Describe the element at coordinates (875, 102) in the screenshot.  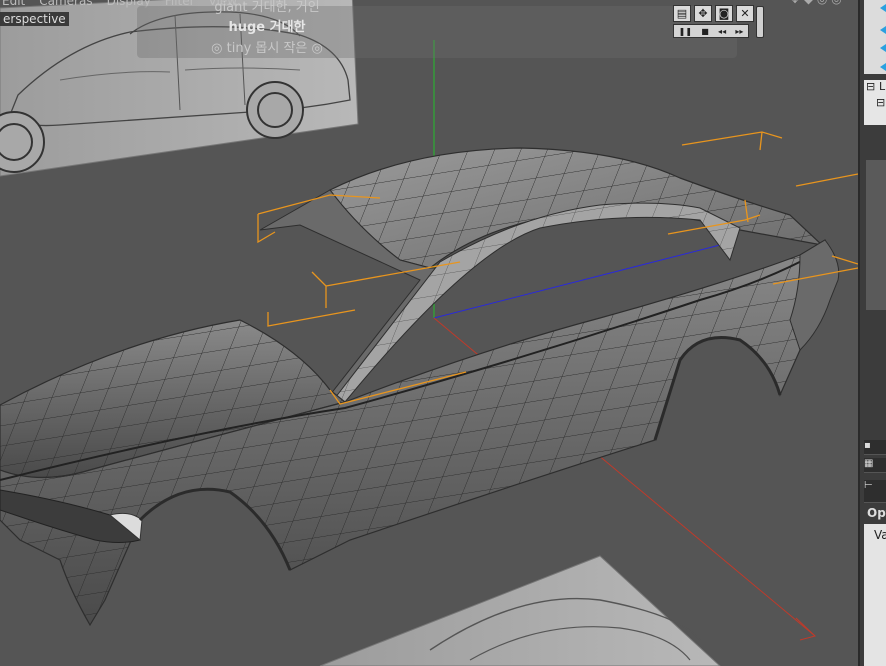
I see `layer-tree: ⊟ L ⊟` at that location.